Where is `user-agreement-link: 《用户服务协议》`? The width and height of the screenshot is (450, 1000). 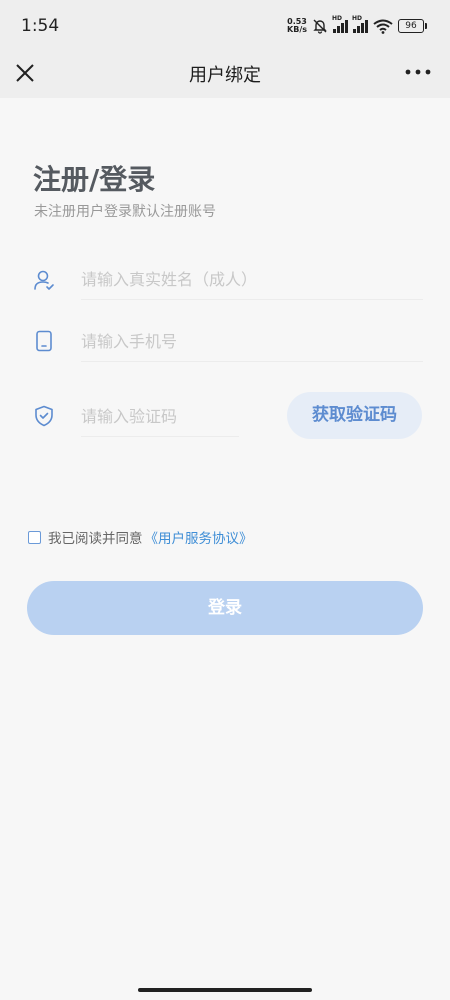 user-agreement-link: 《用户服务协议》 is located at coordinates (199, 537).